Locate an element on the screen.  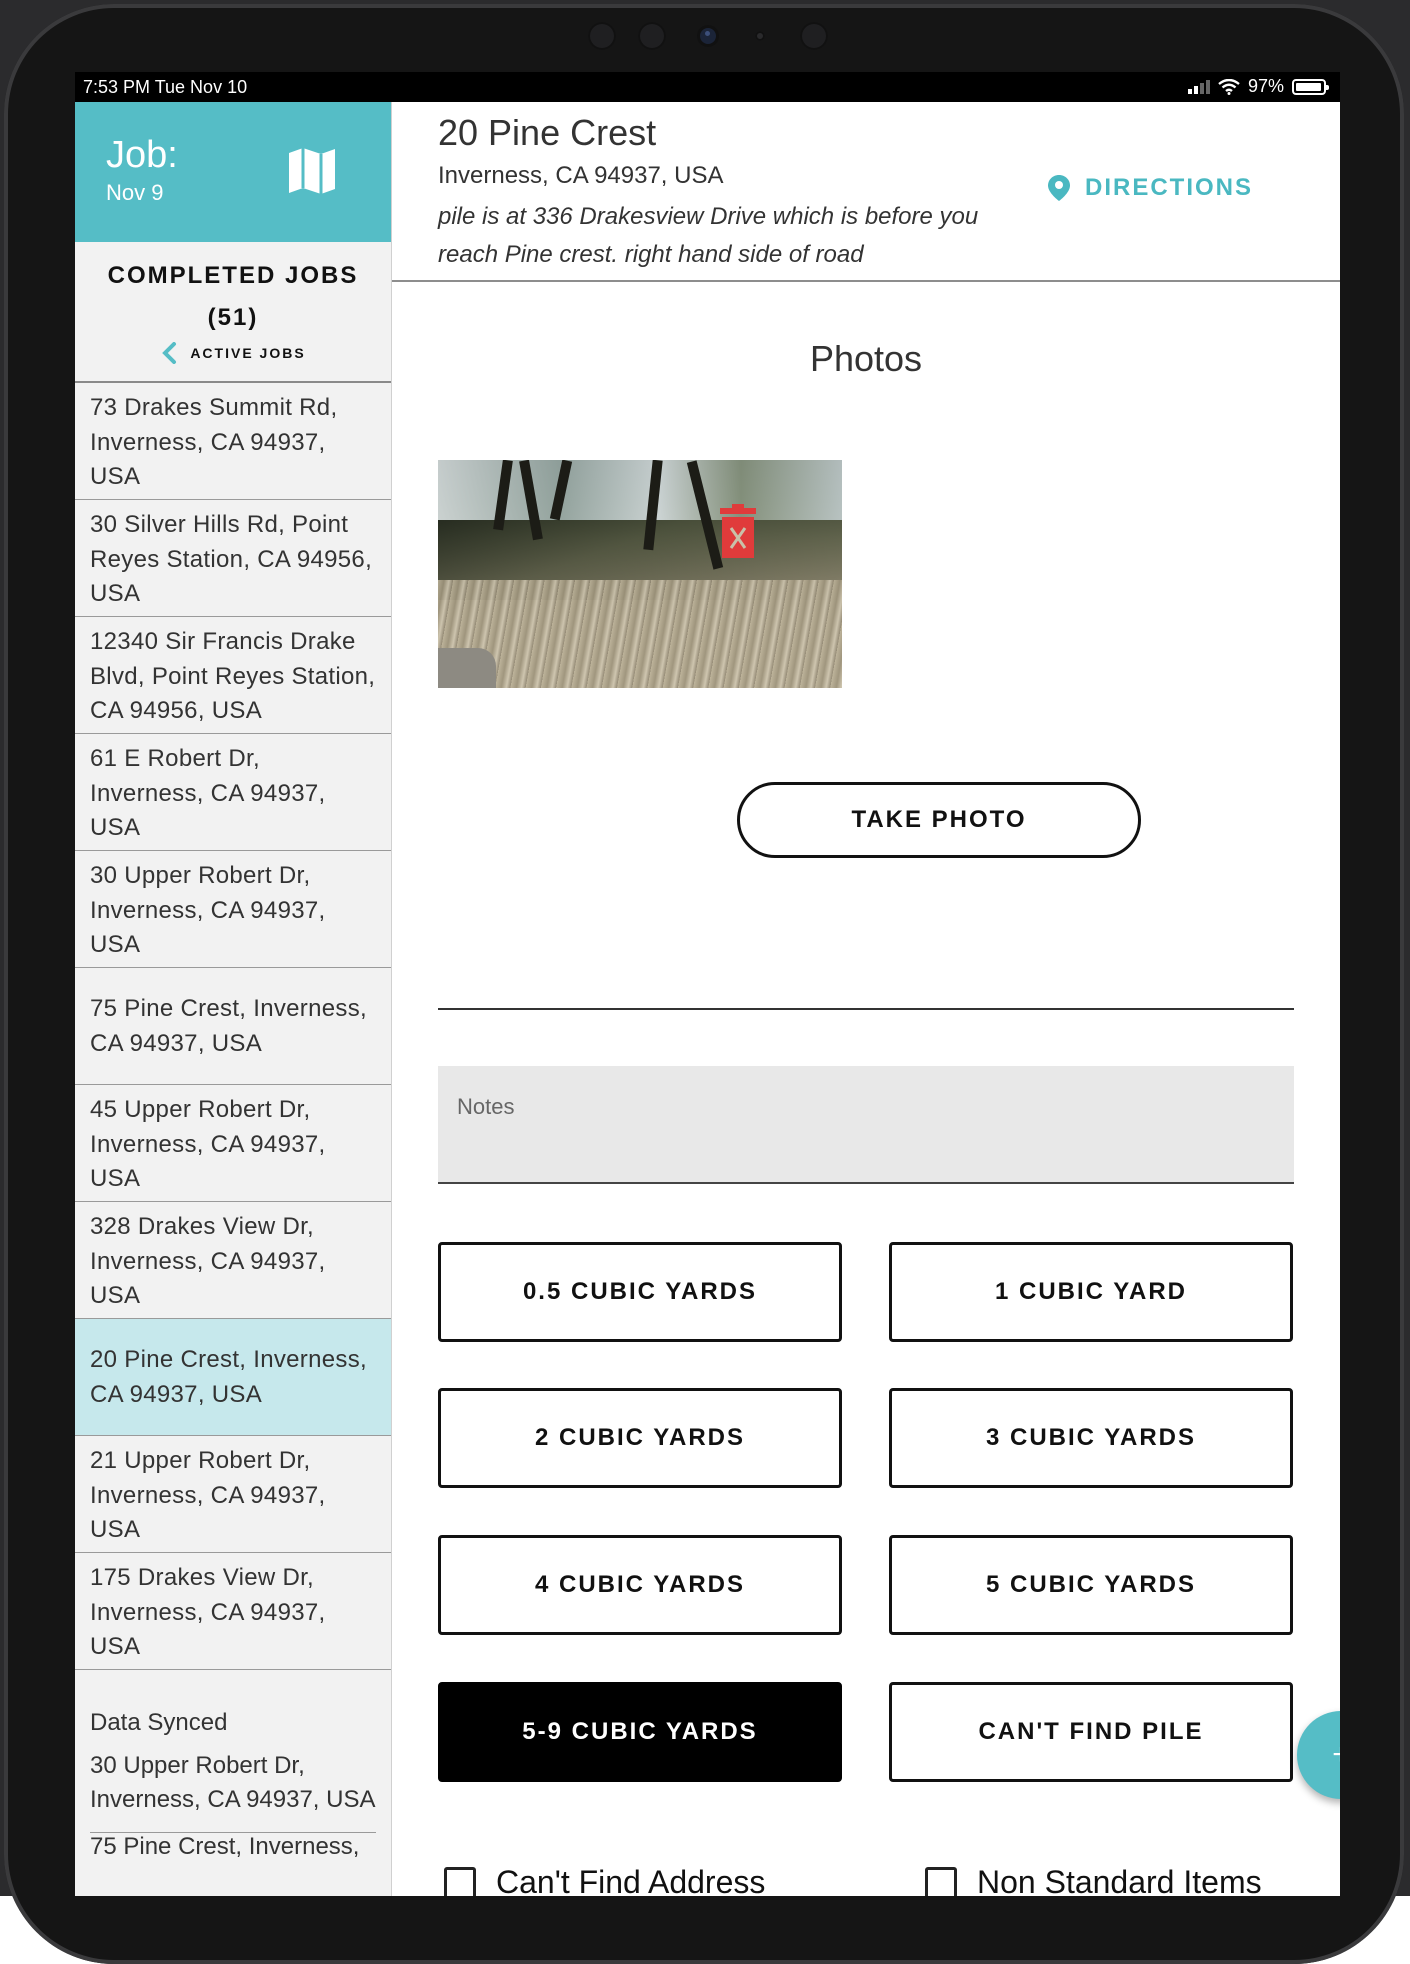
non-standard-items-checkbox is located at coordinates (941, 1881).